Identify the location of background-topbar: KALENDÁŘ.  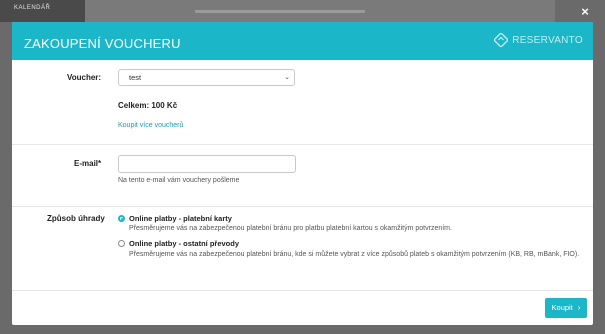
(42, 11).